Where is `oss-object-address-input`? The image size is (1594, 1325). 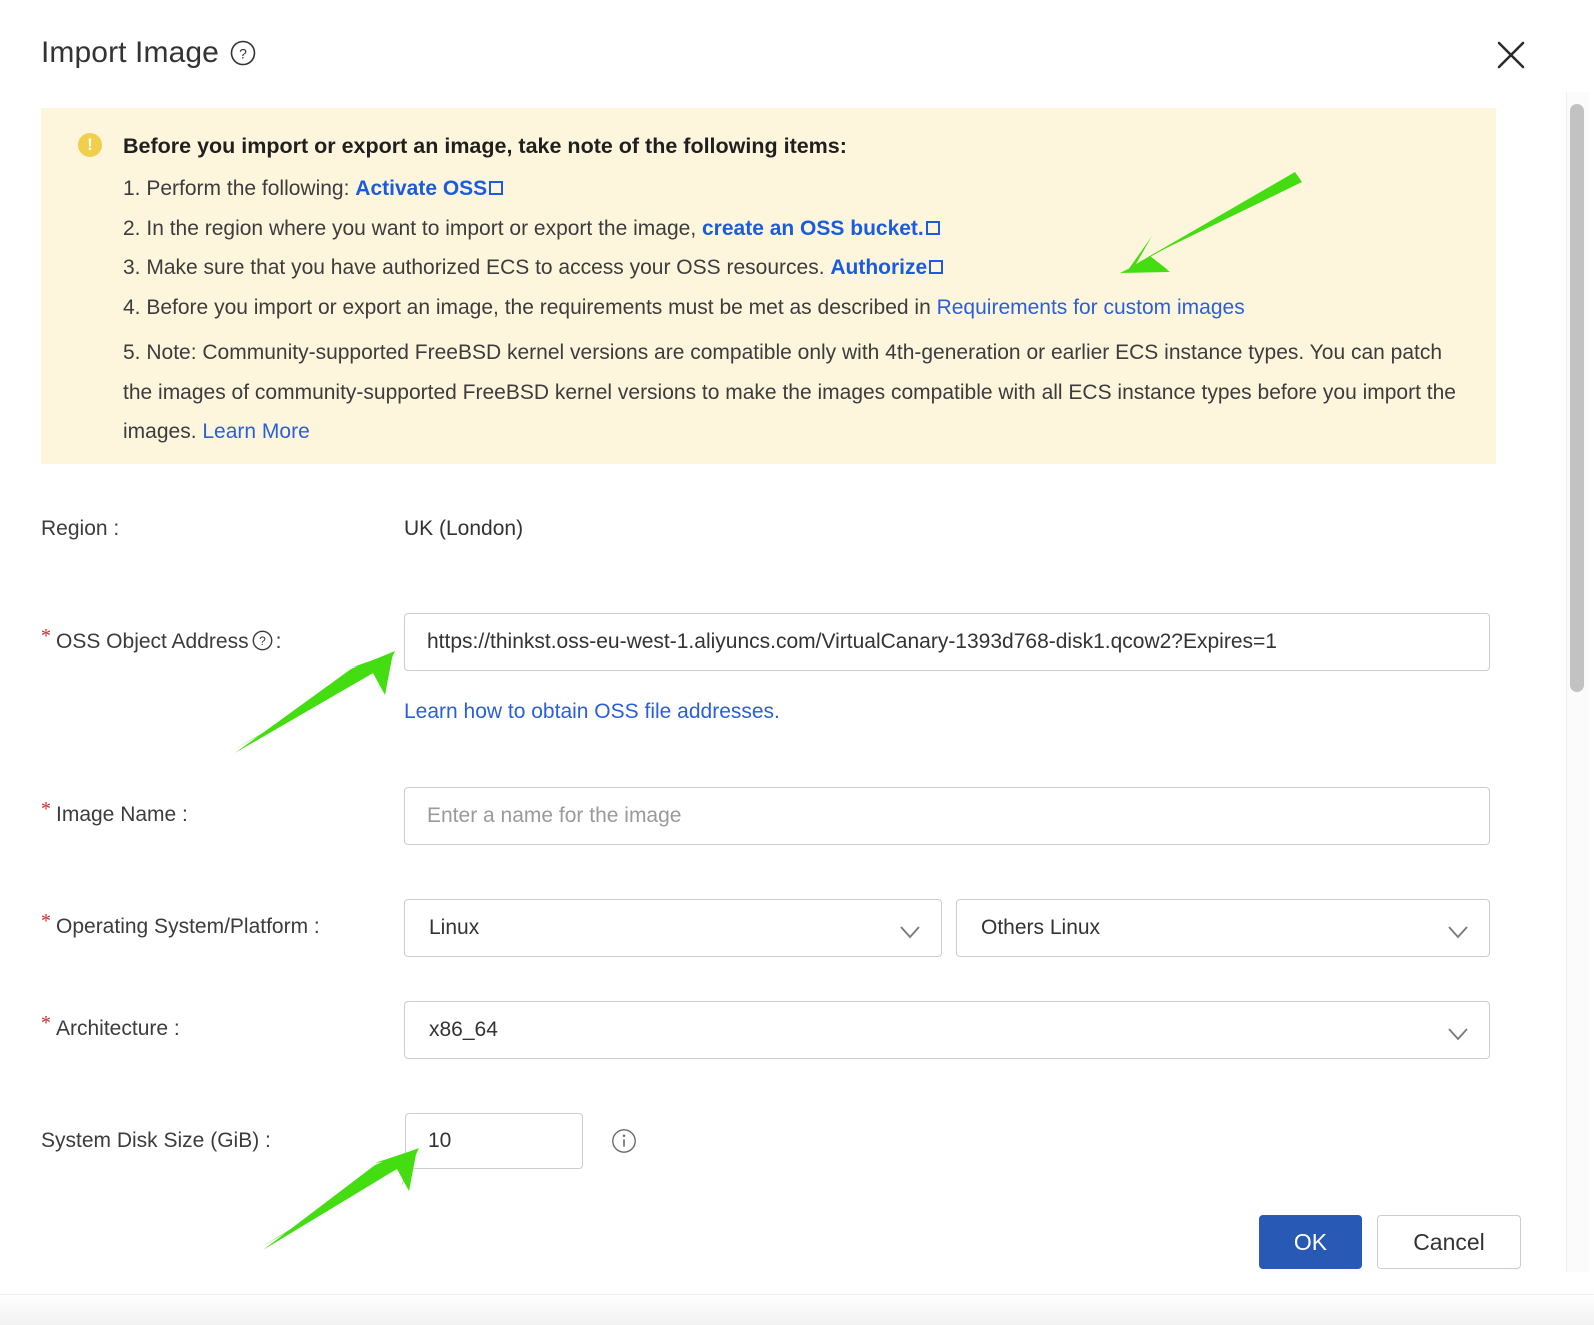 oss-object-address-input is located at coordinates (947, 642).